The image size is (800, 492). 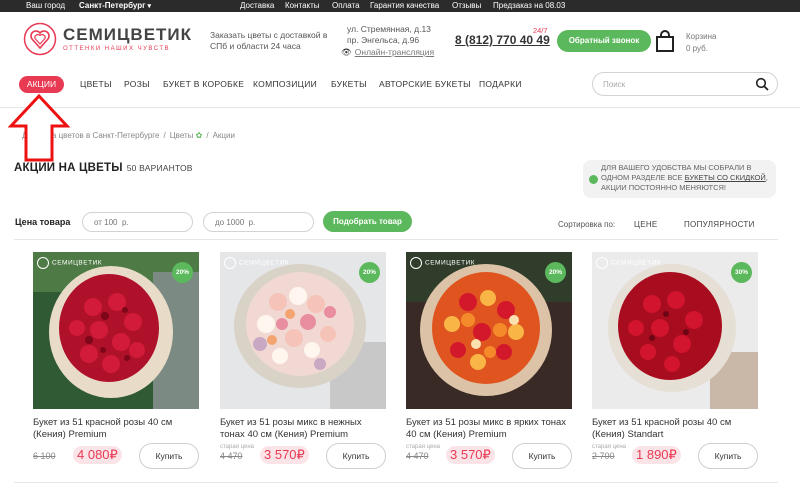 What do you see at coordinates (500, 84) in the screenshot?
I see `nav-item-gifts: ПОДАРКИ` at bounding box center [500, 84].